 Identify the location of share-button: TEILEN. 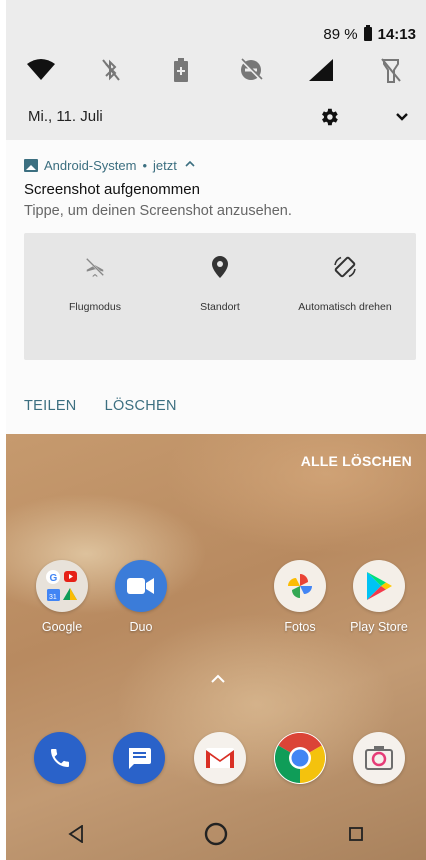
(50, 406).